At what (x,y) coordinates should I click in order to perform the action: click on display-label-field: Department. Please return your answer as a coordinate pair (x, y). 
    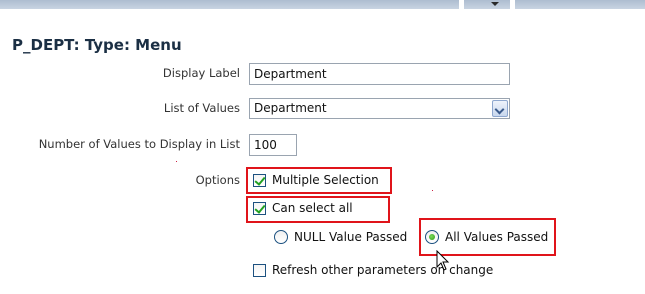
    Looking at the image, I should click on (379, 74).